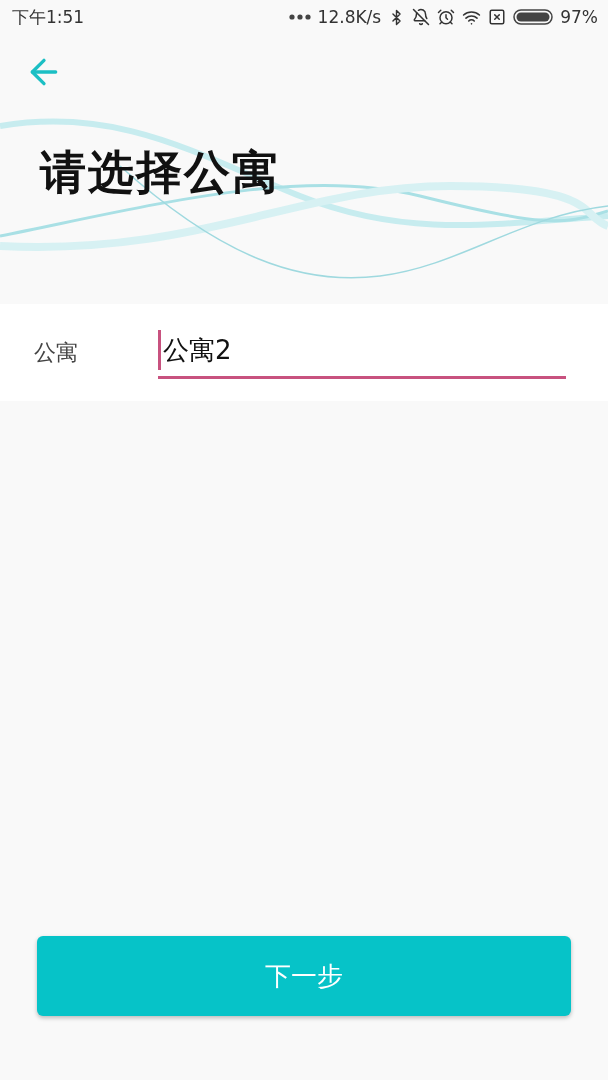  Describe the element at coordinates (446, 17) in the screenshot. I see `alarm-icon` at that location.